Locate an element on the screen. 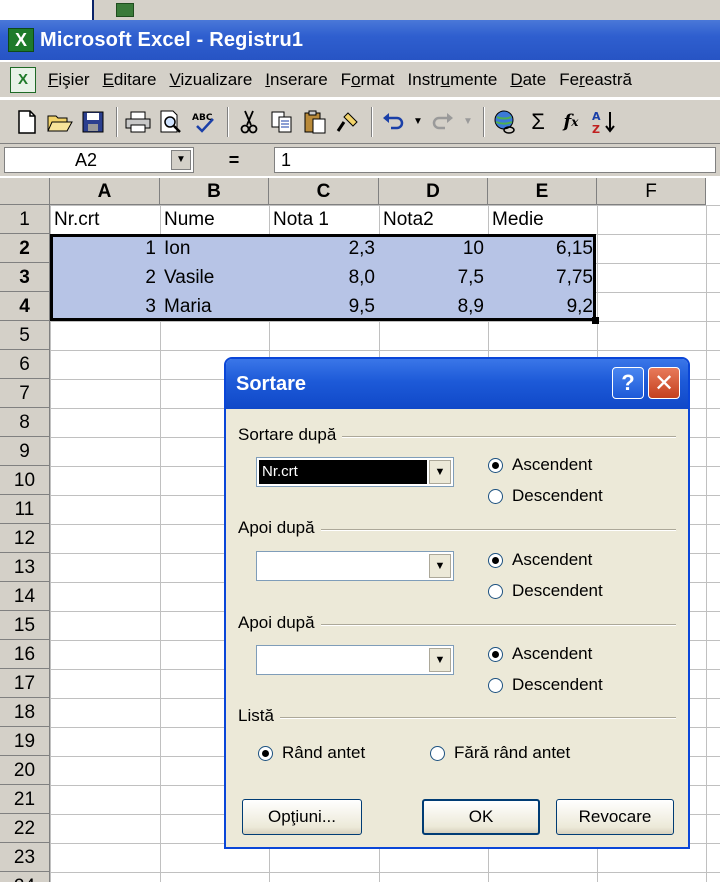 The height and width of the screenshot is (882, 720). menu-insert: Inserare is located at coordinates (296, 80).